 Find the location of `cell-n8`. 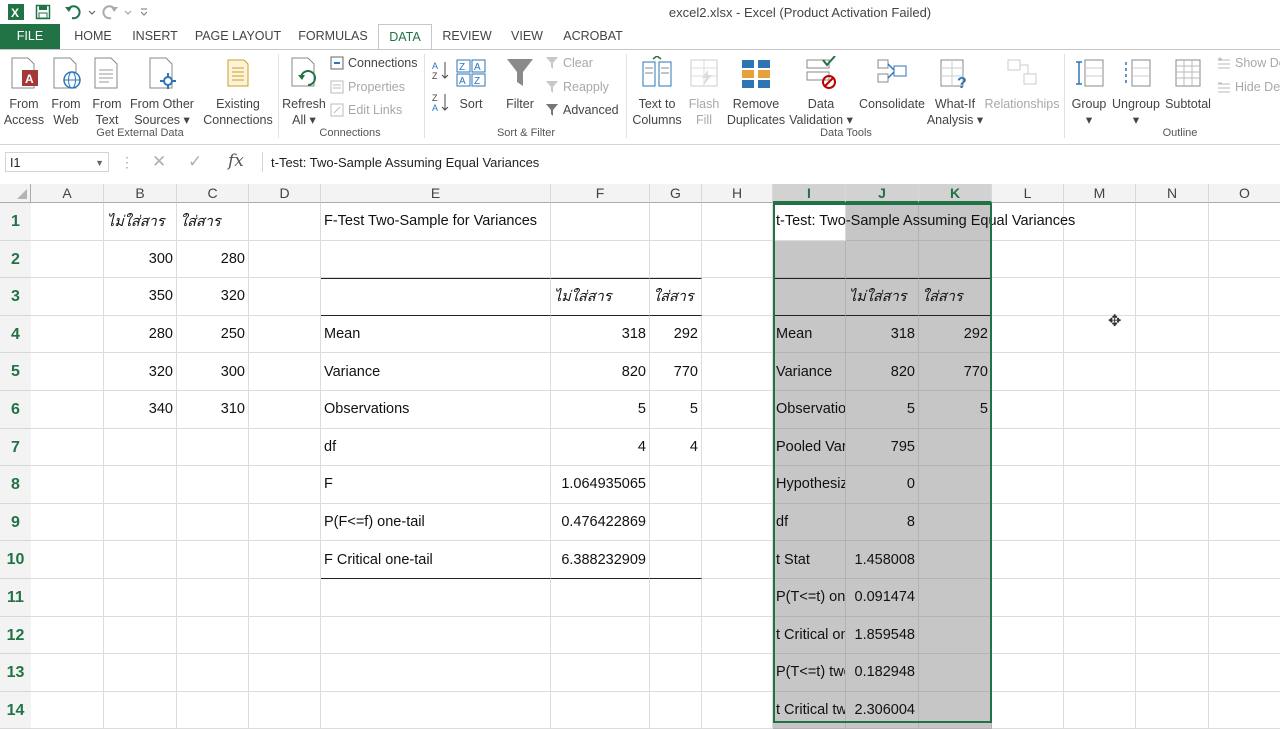

cell-n8 is located at coordinates (1172, 485).